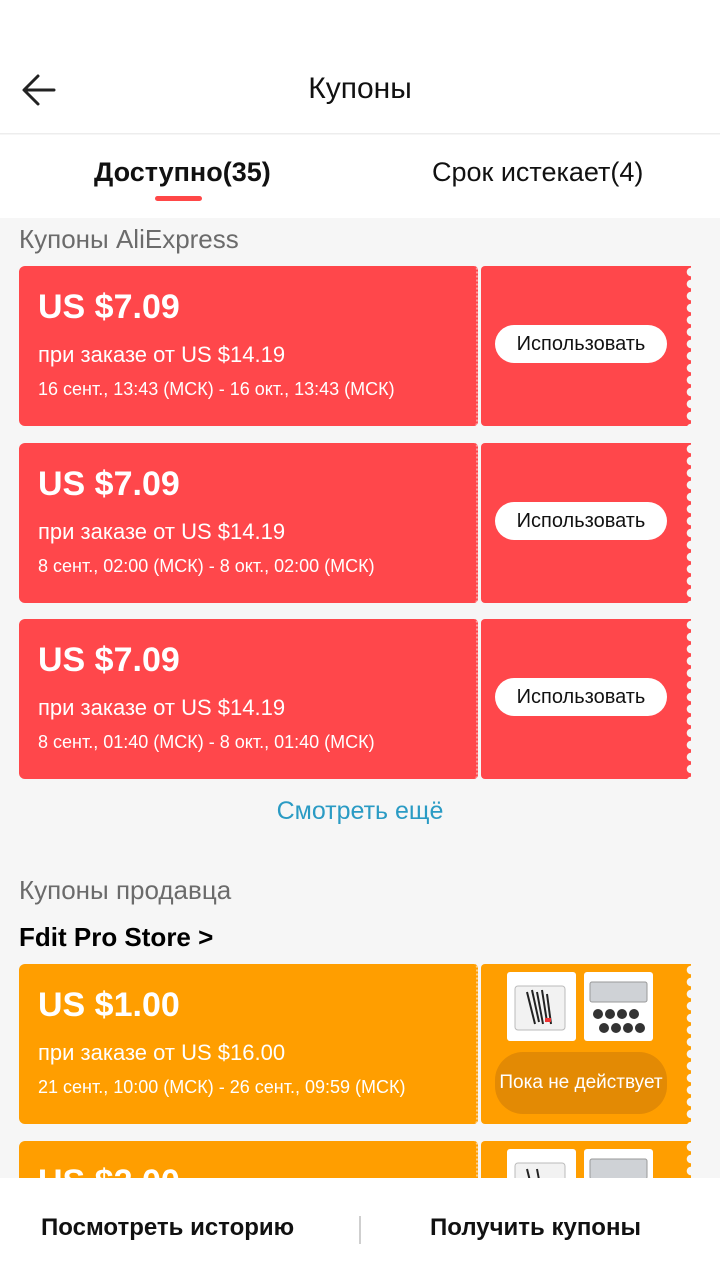 The width and height of the screenshot is (720, 1280). Describe the element at coordinates (535, 1228) in the screenshot. I see `get-coupons-button: Получить купоны` at that location.